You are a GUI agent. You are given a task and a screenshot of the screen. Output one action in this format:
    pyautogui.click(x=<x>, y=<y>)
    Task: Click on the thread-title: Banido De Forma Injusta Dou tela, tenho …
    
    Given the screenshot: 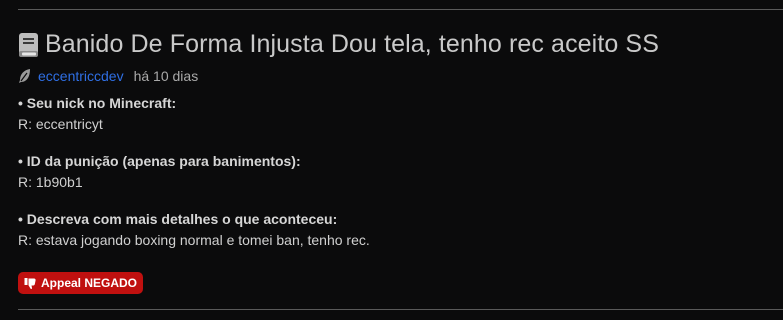 What is the action you would take?
    pyautogui.click(x=352, y=44)
    